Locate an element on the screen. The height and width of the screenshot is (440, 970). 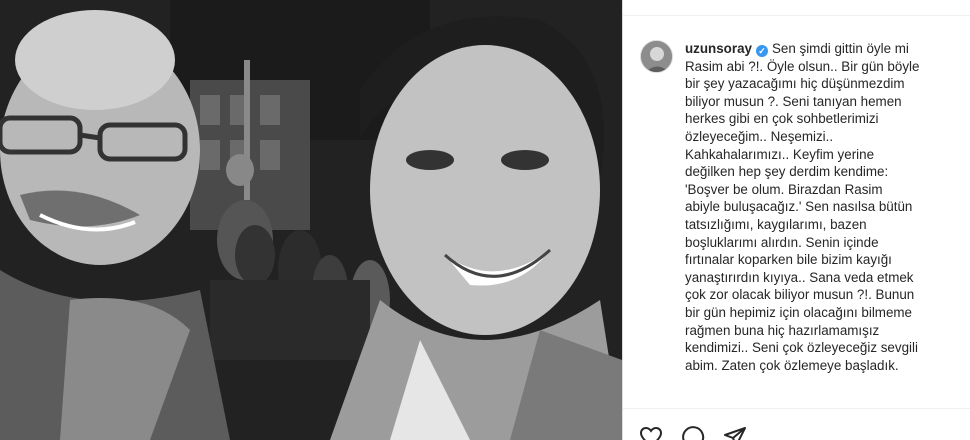
caption-line: herkes gibi en çok sohbetlerimizi is located at coordinates (782, 119).